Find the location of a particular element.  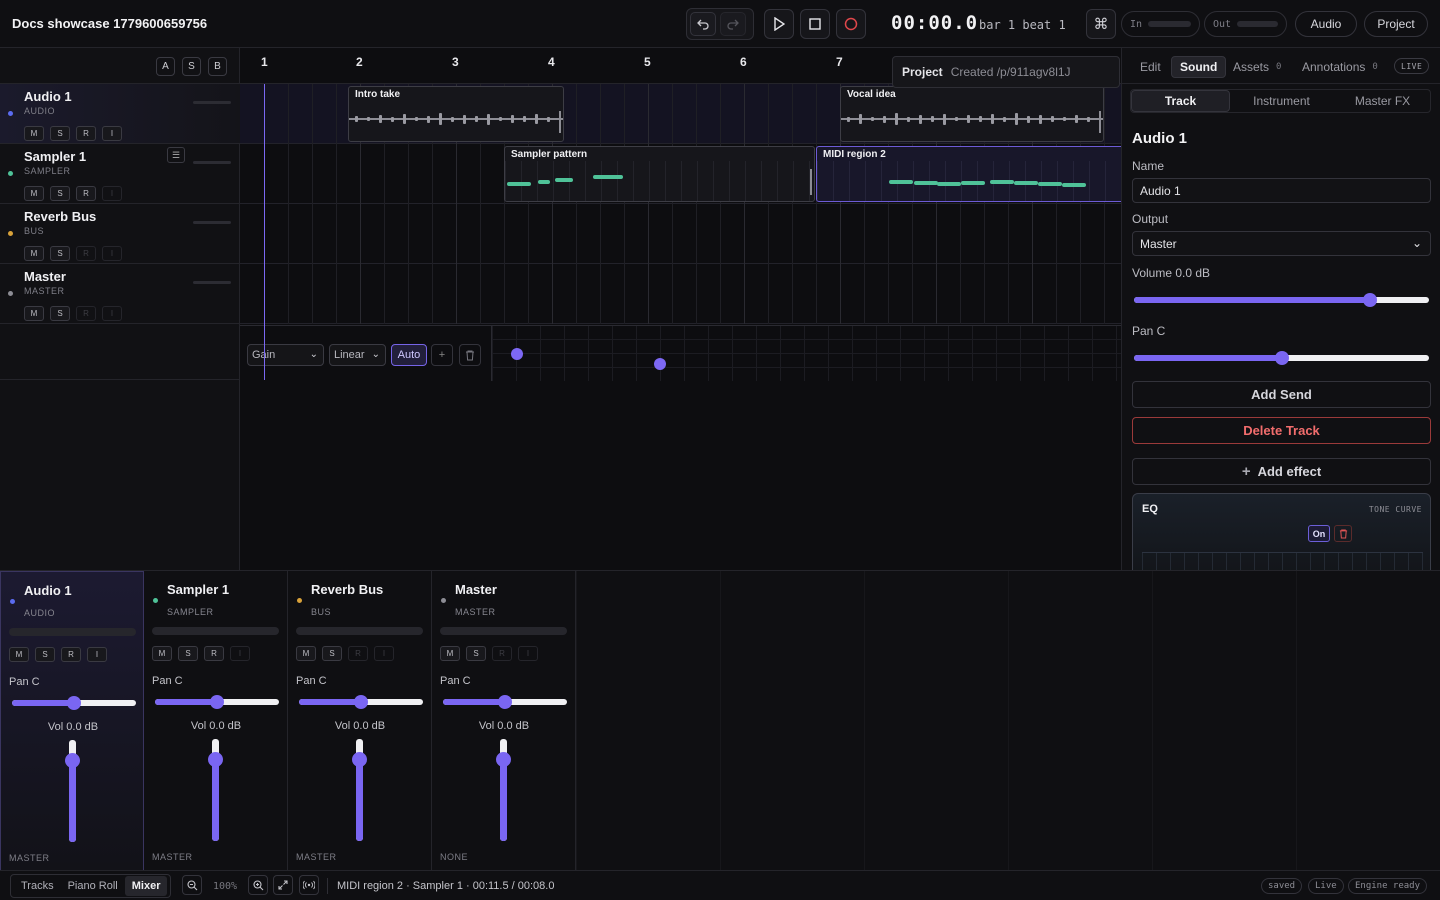

redo-icon is located at coordinates (733, 24).